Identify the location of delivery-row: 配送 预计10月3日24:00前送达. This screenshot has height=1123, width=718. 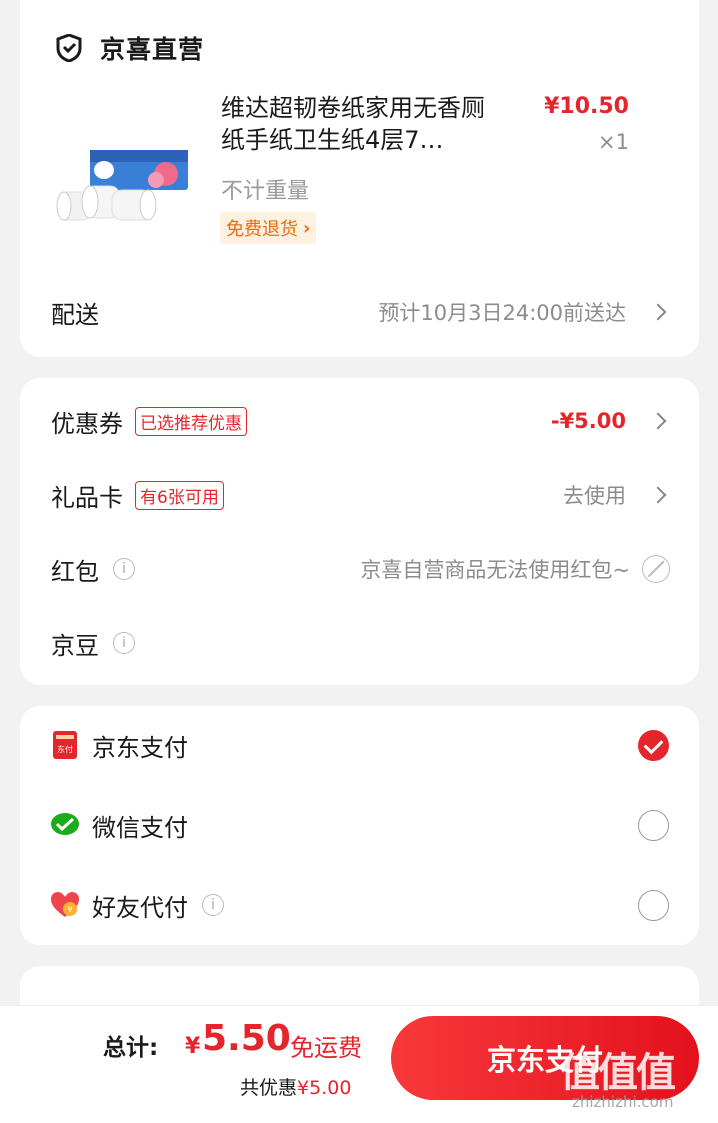
(359, 312).